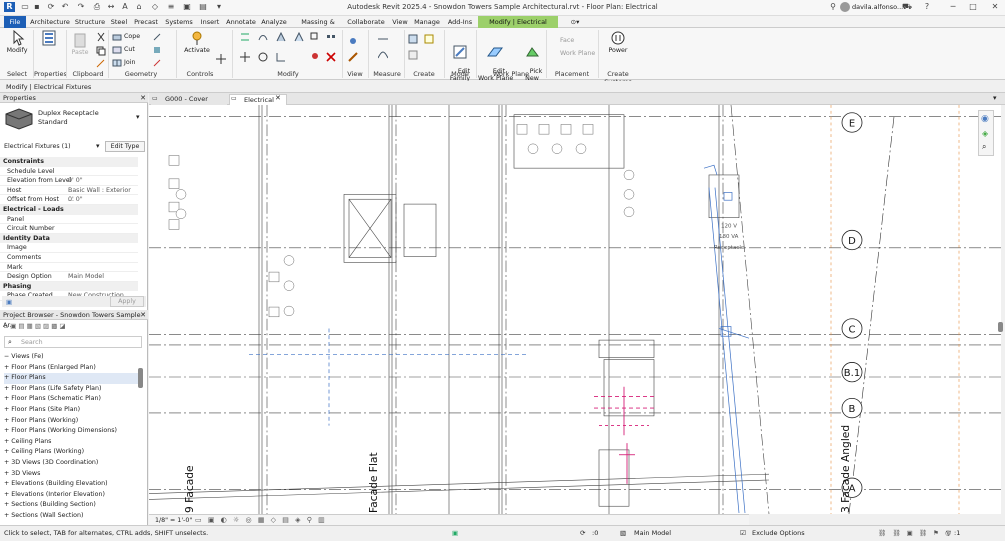 Image resolution: width=1005 pixels, height=541 pixels. Describe the element at coordinates (179, 22) in the screenshot. I see `tab-systems: Systems` at that location.